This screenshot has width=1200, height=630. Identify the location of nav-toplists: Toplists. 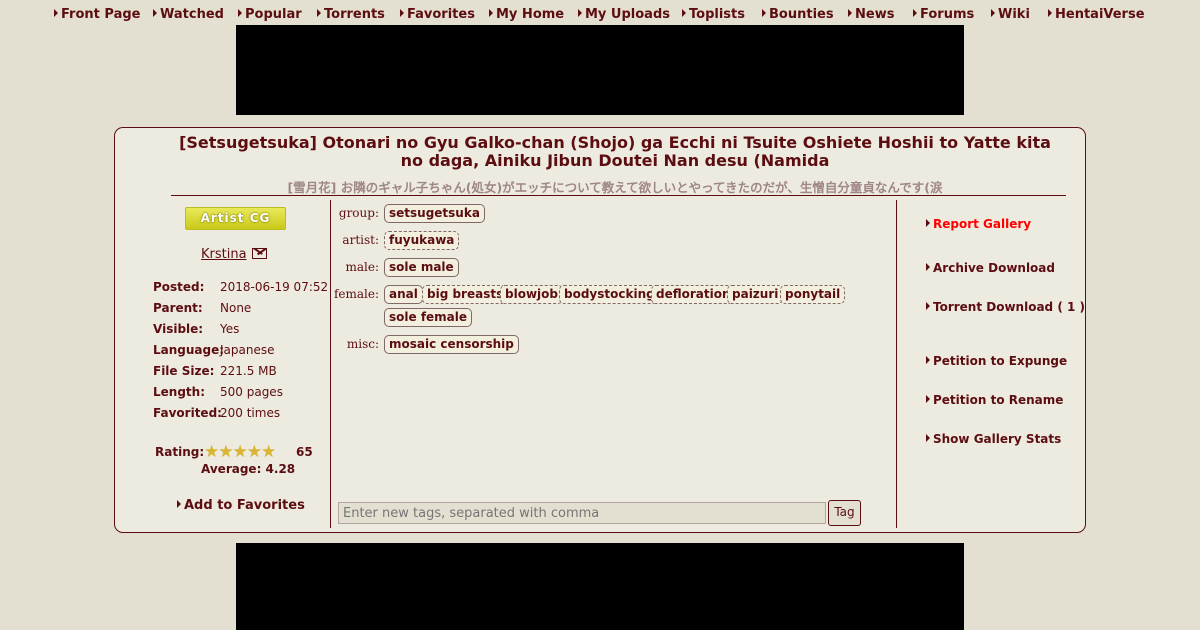
(713, 14).